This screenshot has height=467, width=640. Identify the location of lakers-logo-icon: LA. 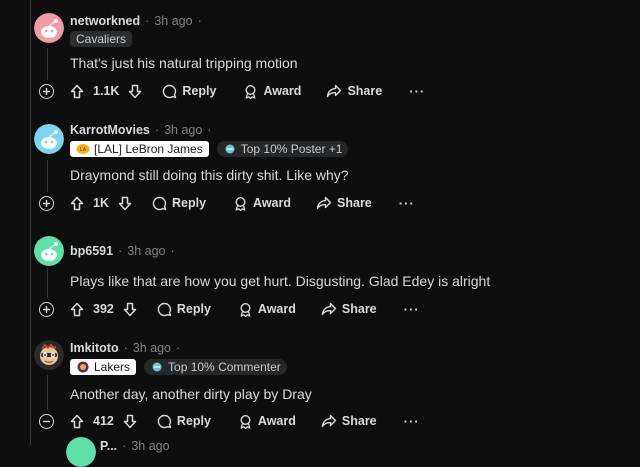
(83, 149).